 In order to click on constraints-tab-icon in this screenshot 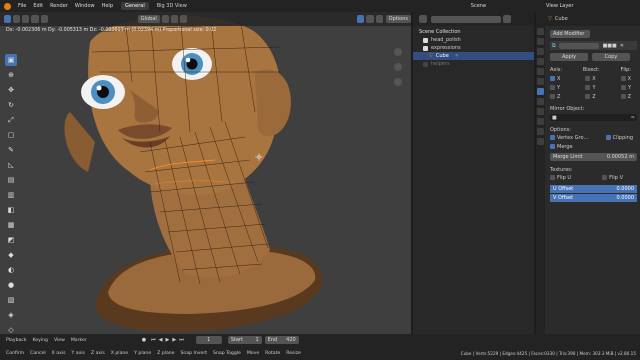, I will do `click(540, 121)`.